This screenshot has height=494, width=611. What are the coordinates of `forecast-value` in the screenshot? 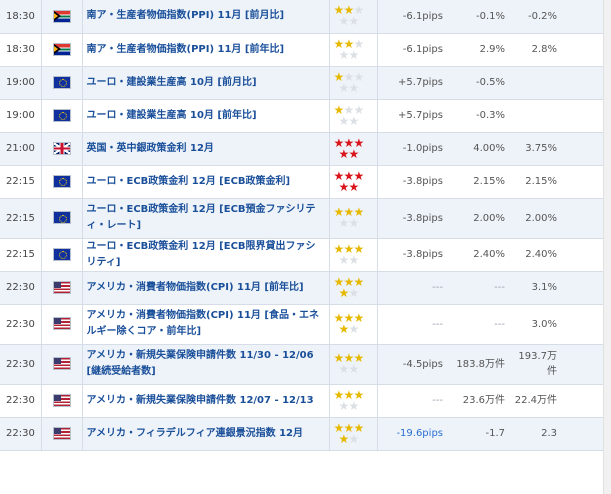 It's located at (535, 116).